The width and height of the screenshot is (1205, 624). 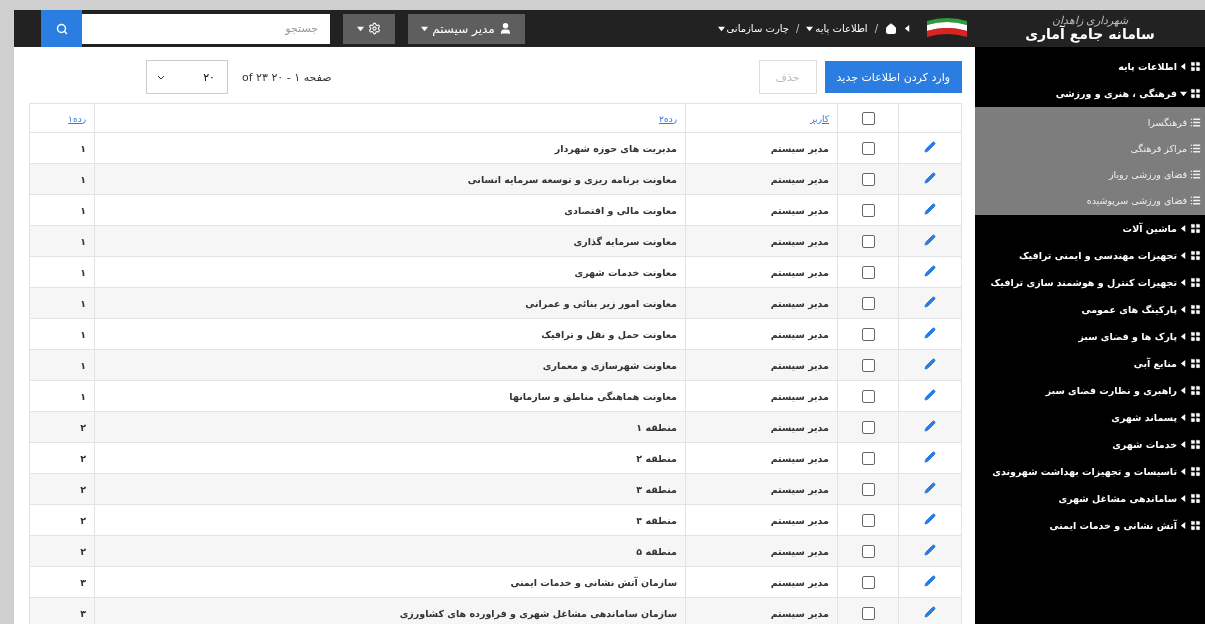 What do you see at coordinates (837, 28) in the screenshot?
I see `breadcrumb-link: اطلاعات پایه` at bounding box center [837, 28].